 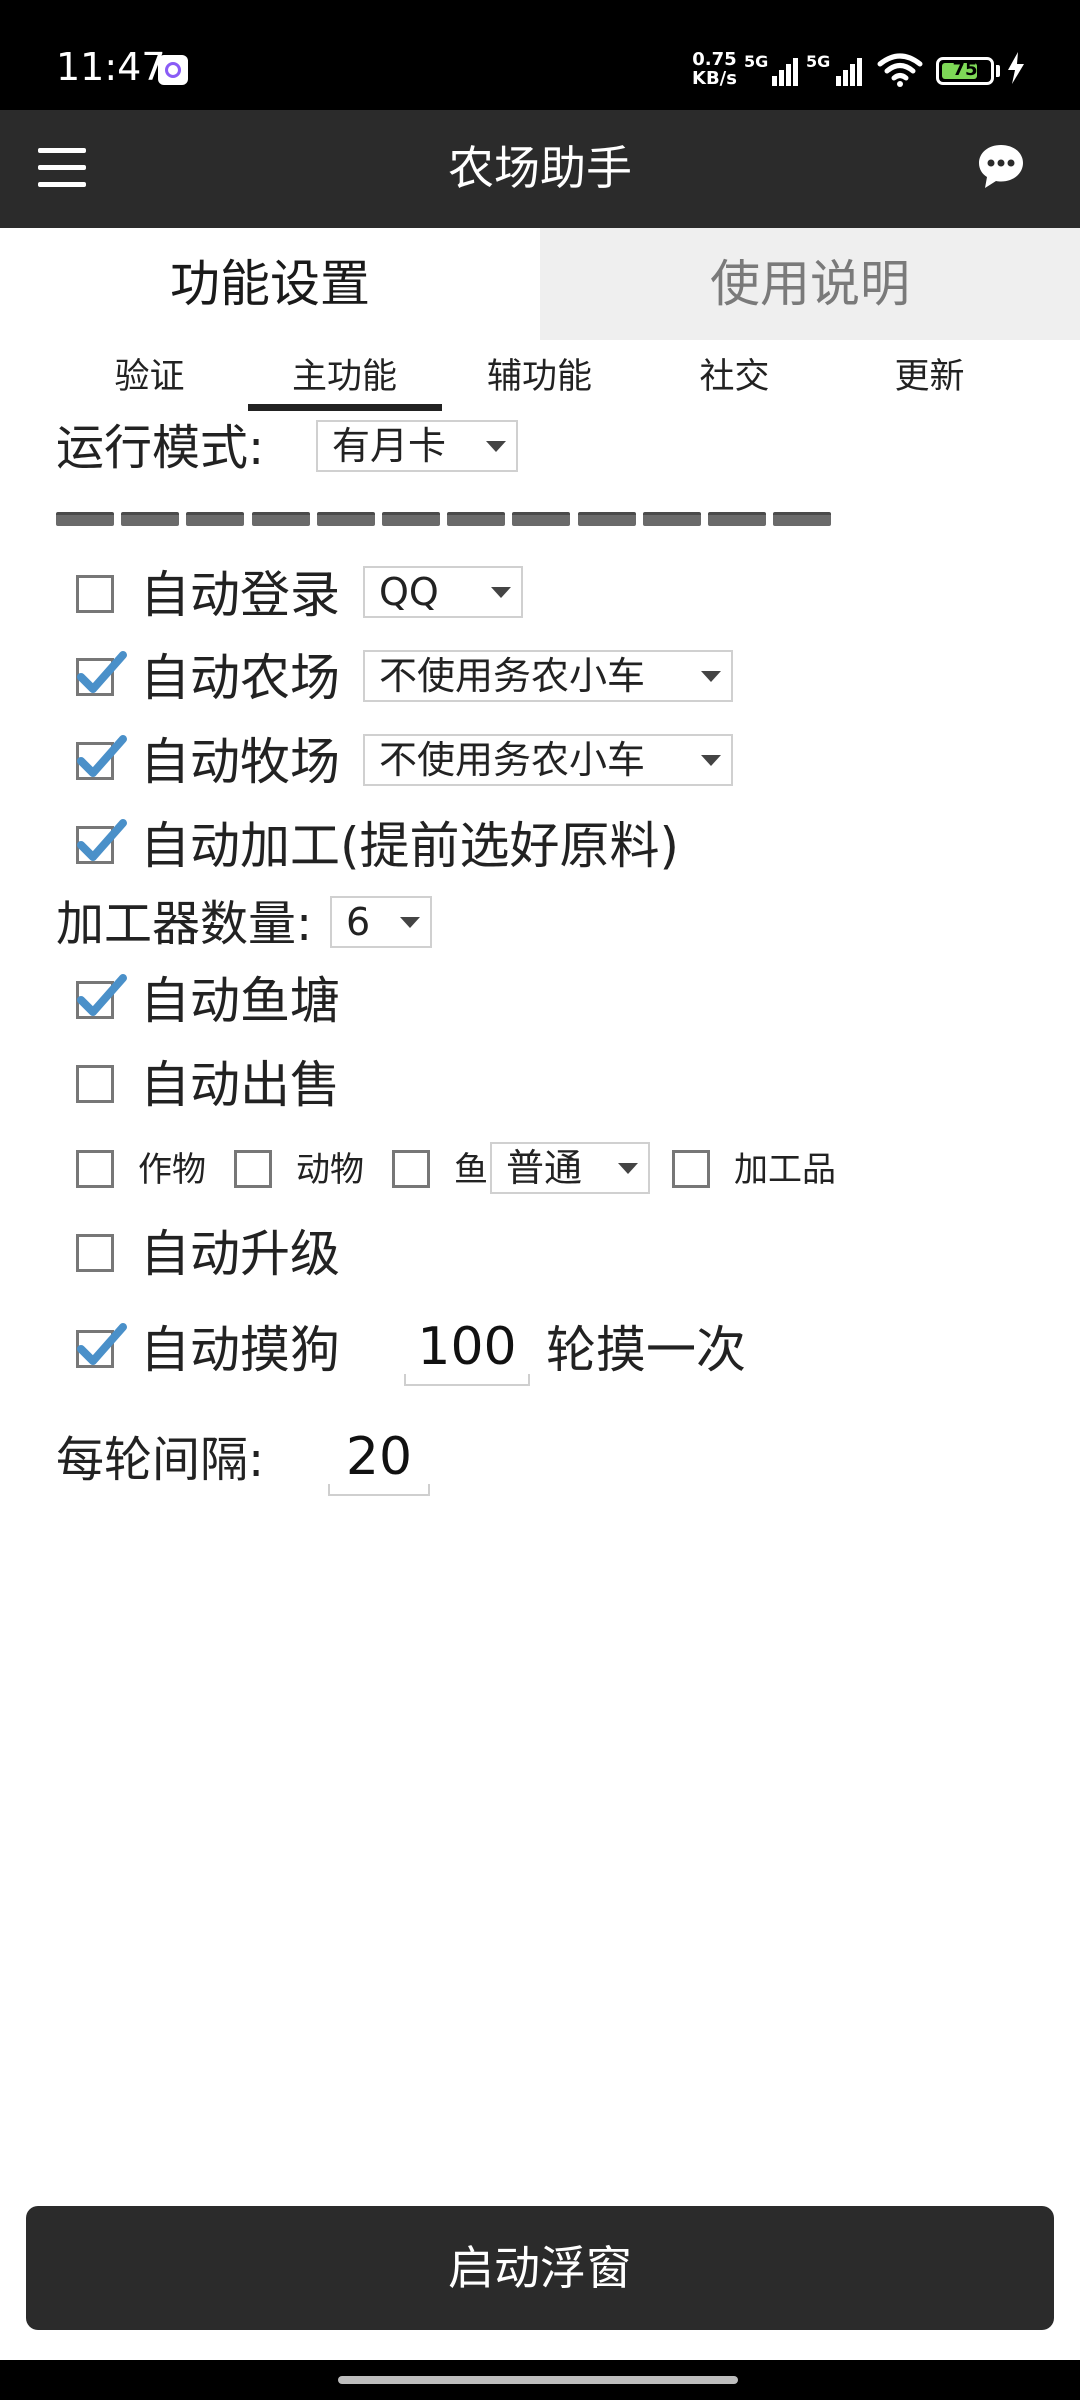 I want to click on auto-process-label: 自动加工(提前选好原料), so click(x=410, y=846).